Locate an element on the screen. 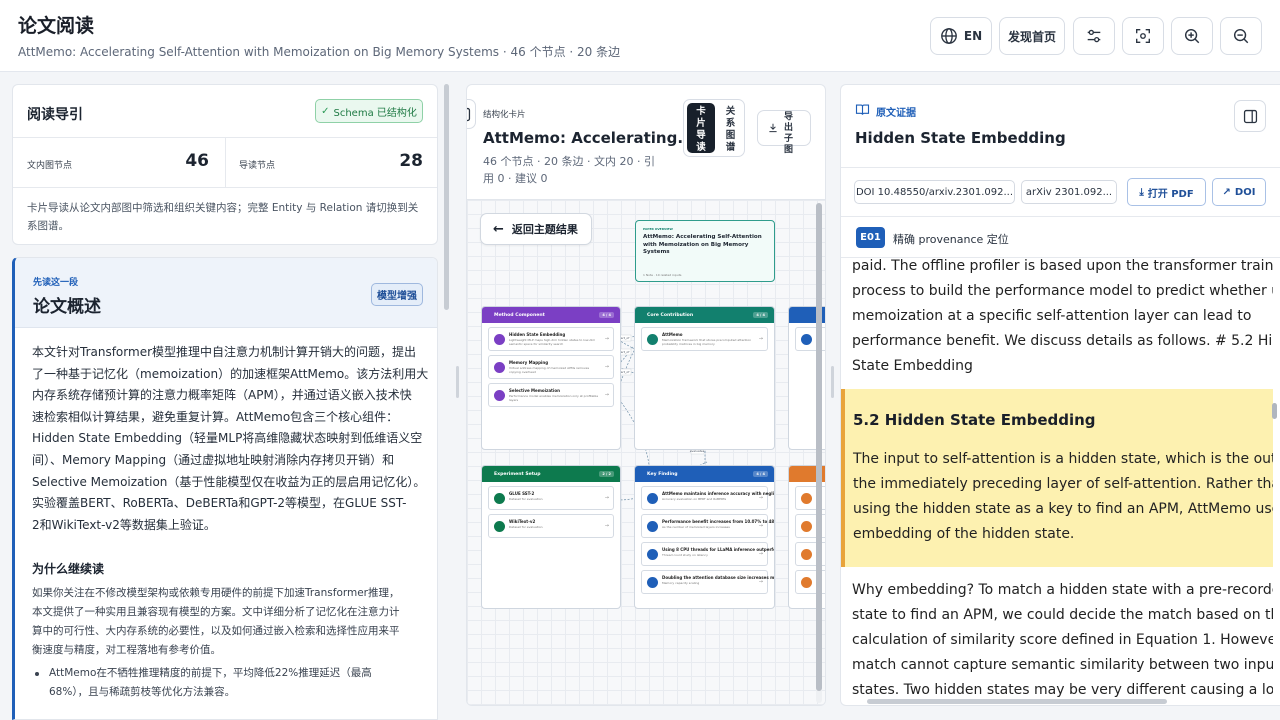  left-scrollbar-thumb is located at coordinates (446, 197).